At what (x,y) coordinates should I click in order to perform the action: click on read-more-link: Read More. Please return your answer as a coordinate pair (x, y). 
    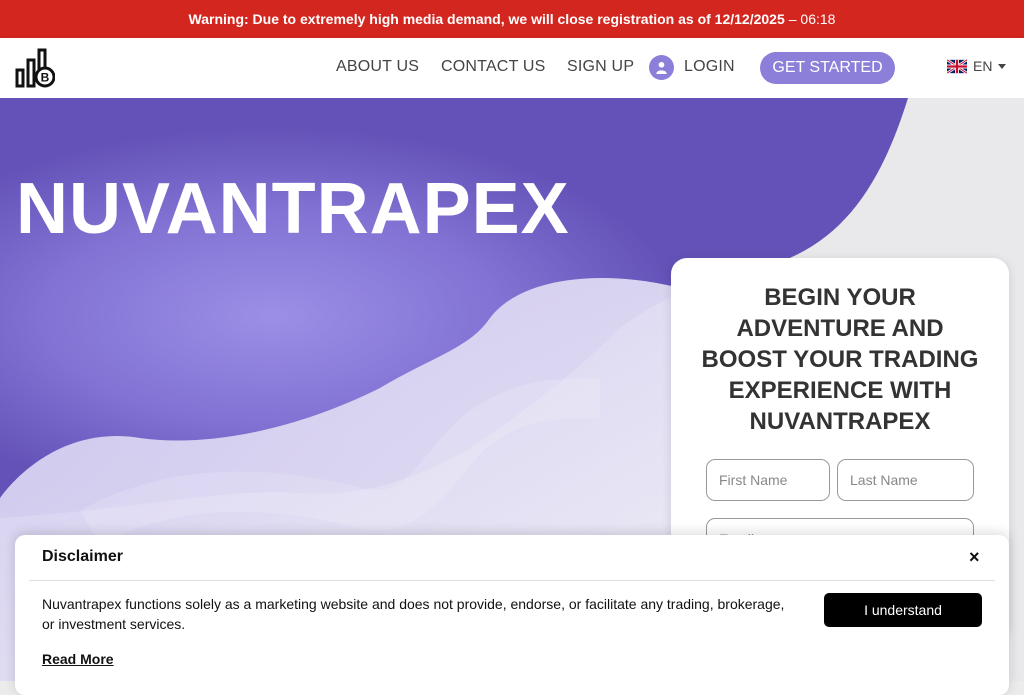
    Looking at the image, I should click on (78, 659).